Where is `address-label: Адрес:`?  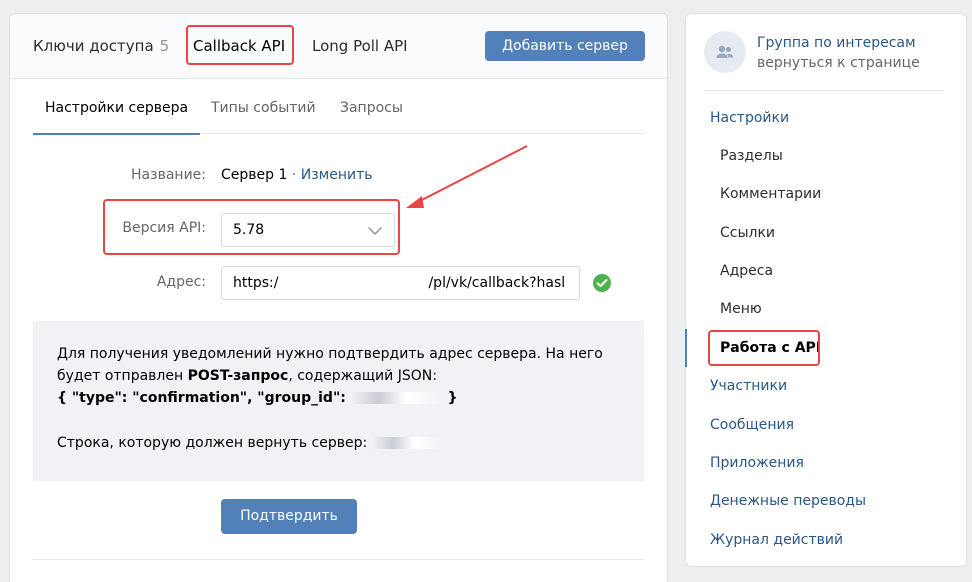 address-label: Адрес: is located at coordinates (181, 282).